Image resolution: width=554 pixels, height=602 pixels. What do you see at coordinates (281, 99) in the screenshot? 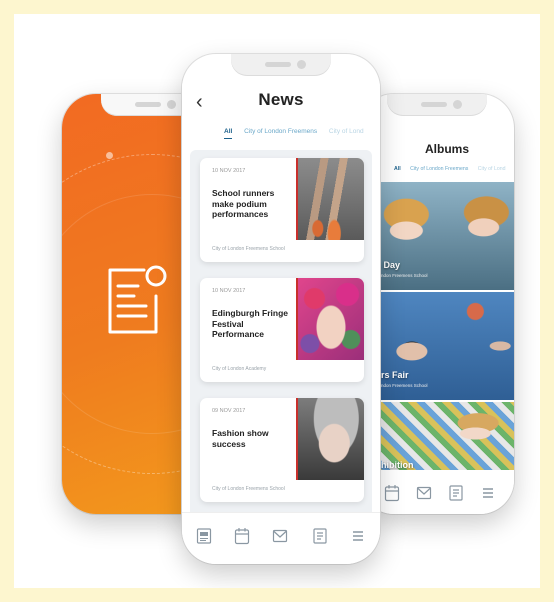
I see `page-title: News` at bounding box center [281, 99].